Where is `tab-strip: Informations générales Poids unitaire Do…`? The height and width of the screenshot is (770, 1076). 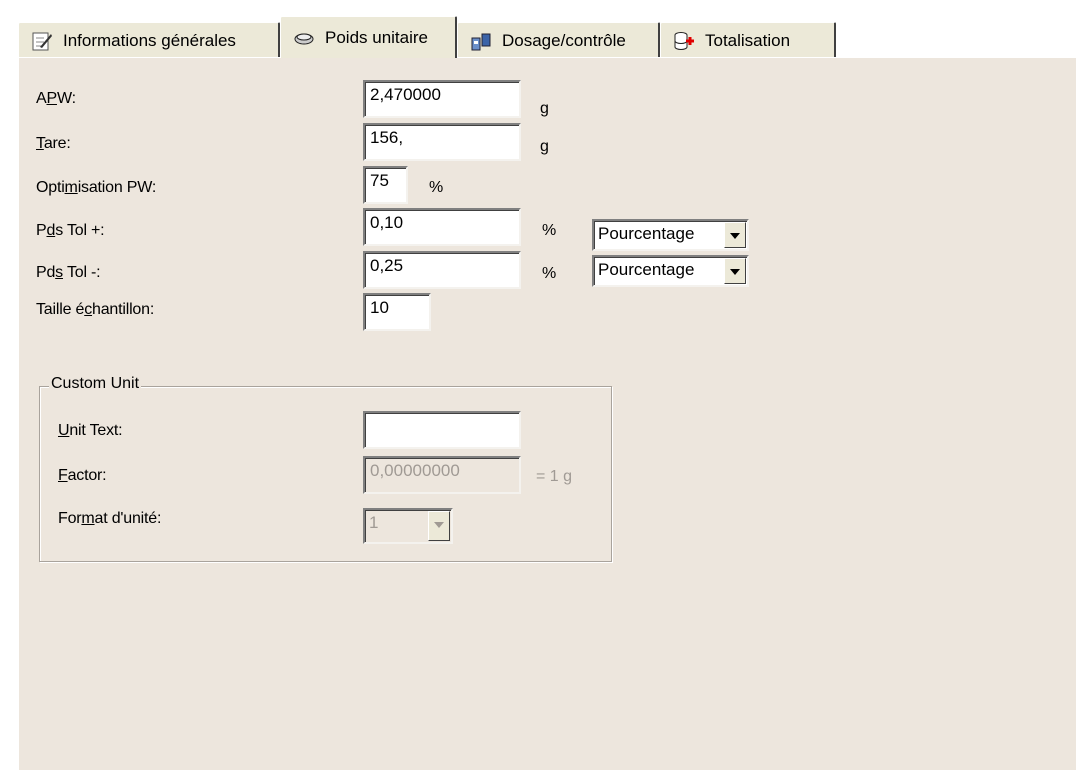 tab-strip: Informations générales Poids unitaire Do… is located at coordinates (547, 36).